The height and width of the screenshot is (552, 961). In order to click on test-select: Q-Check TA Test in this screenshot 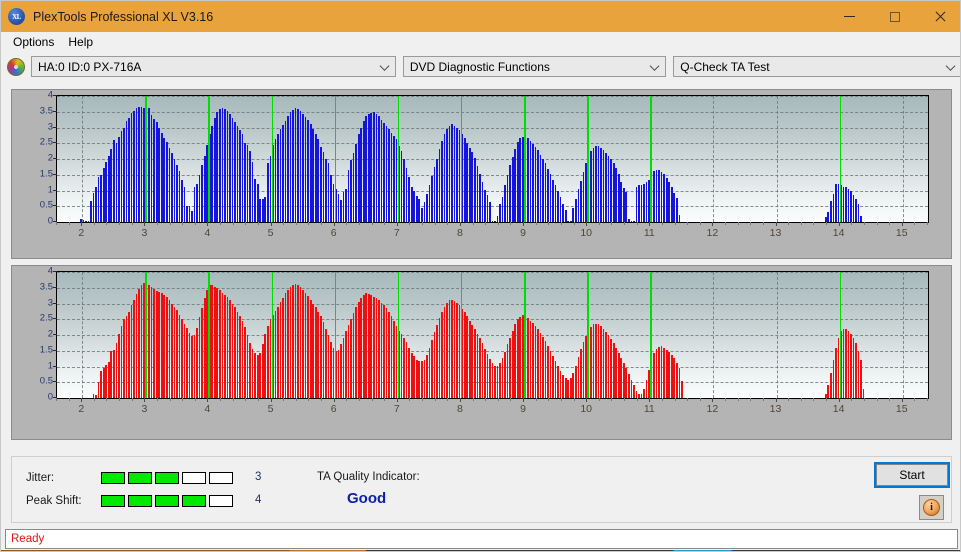, I will do `click(816, 66)`.